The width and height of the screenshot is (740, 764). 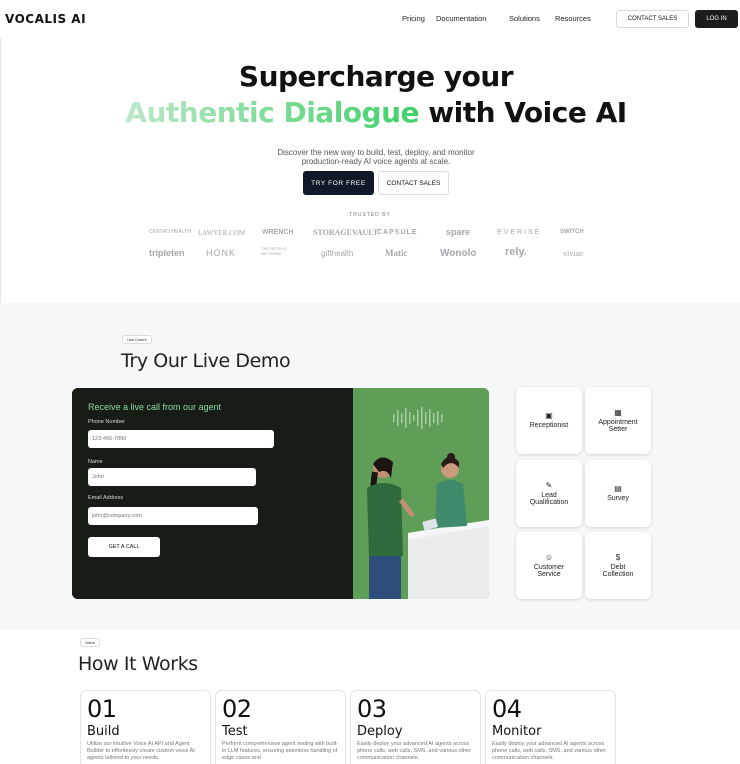 I want to click on brand-logo-everise: EVERISE, so click(x=519, y=232).